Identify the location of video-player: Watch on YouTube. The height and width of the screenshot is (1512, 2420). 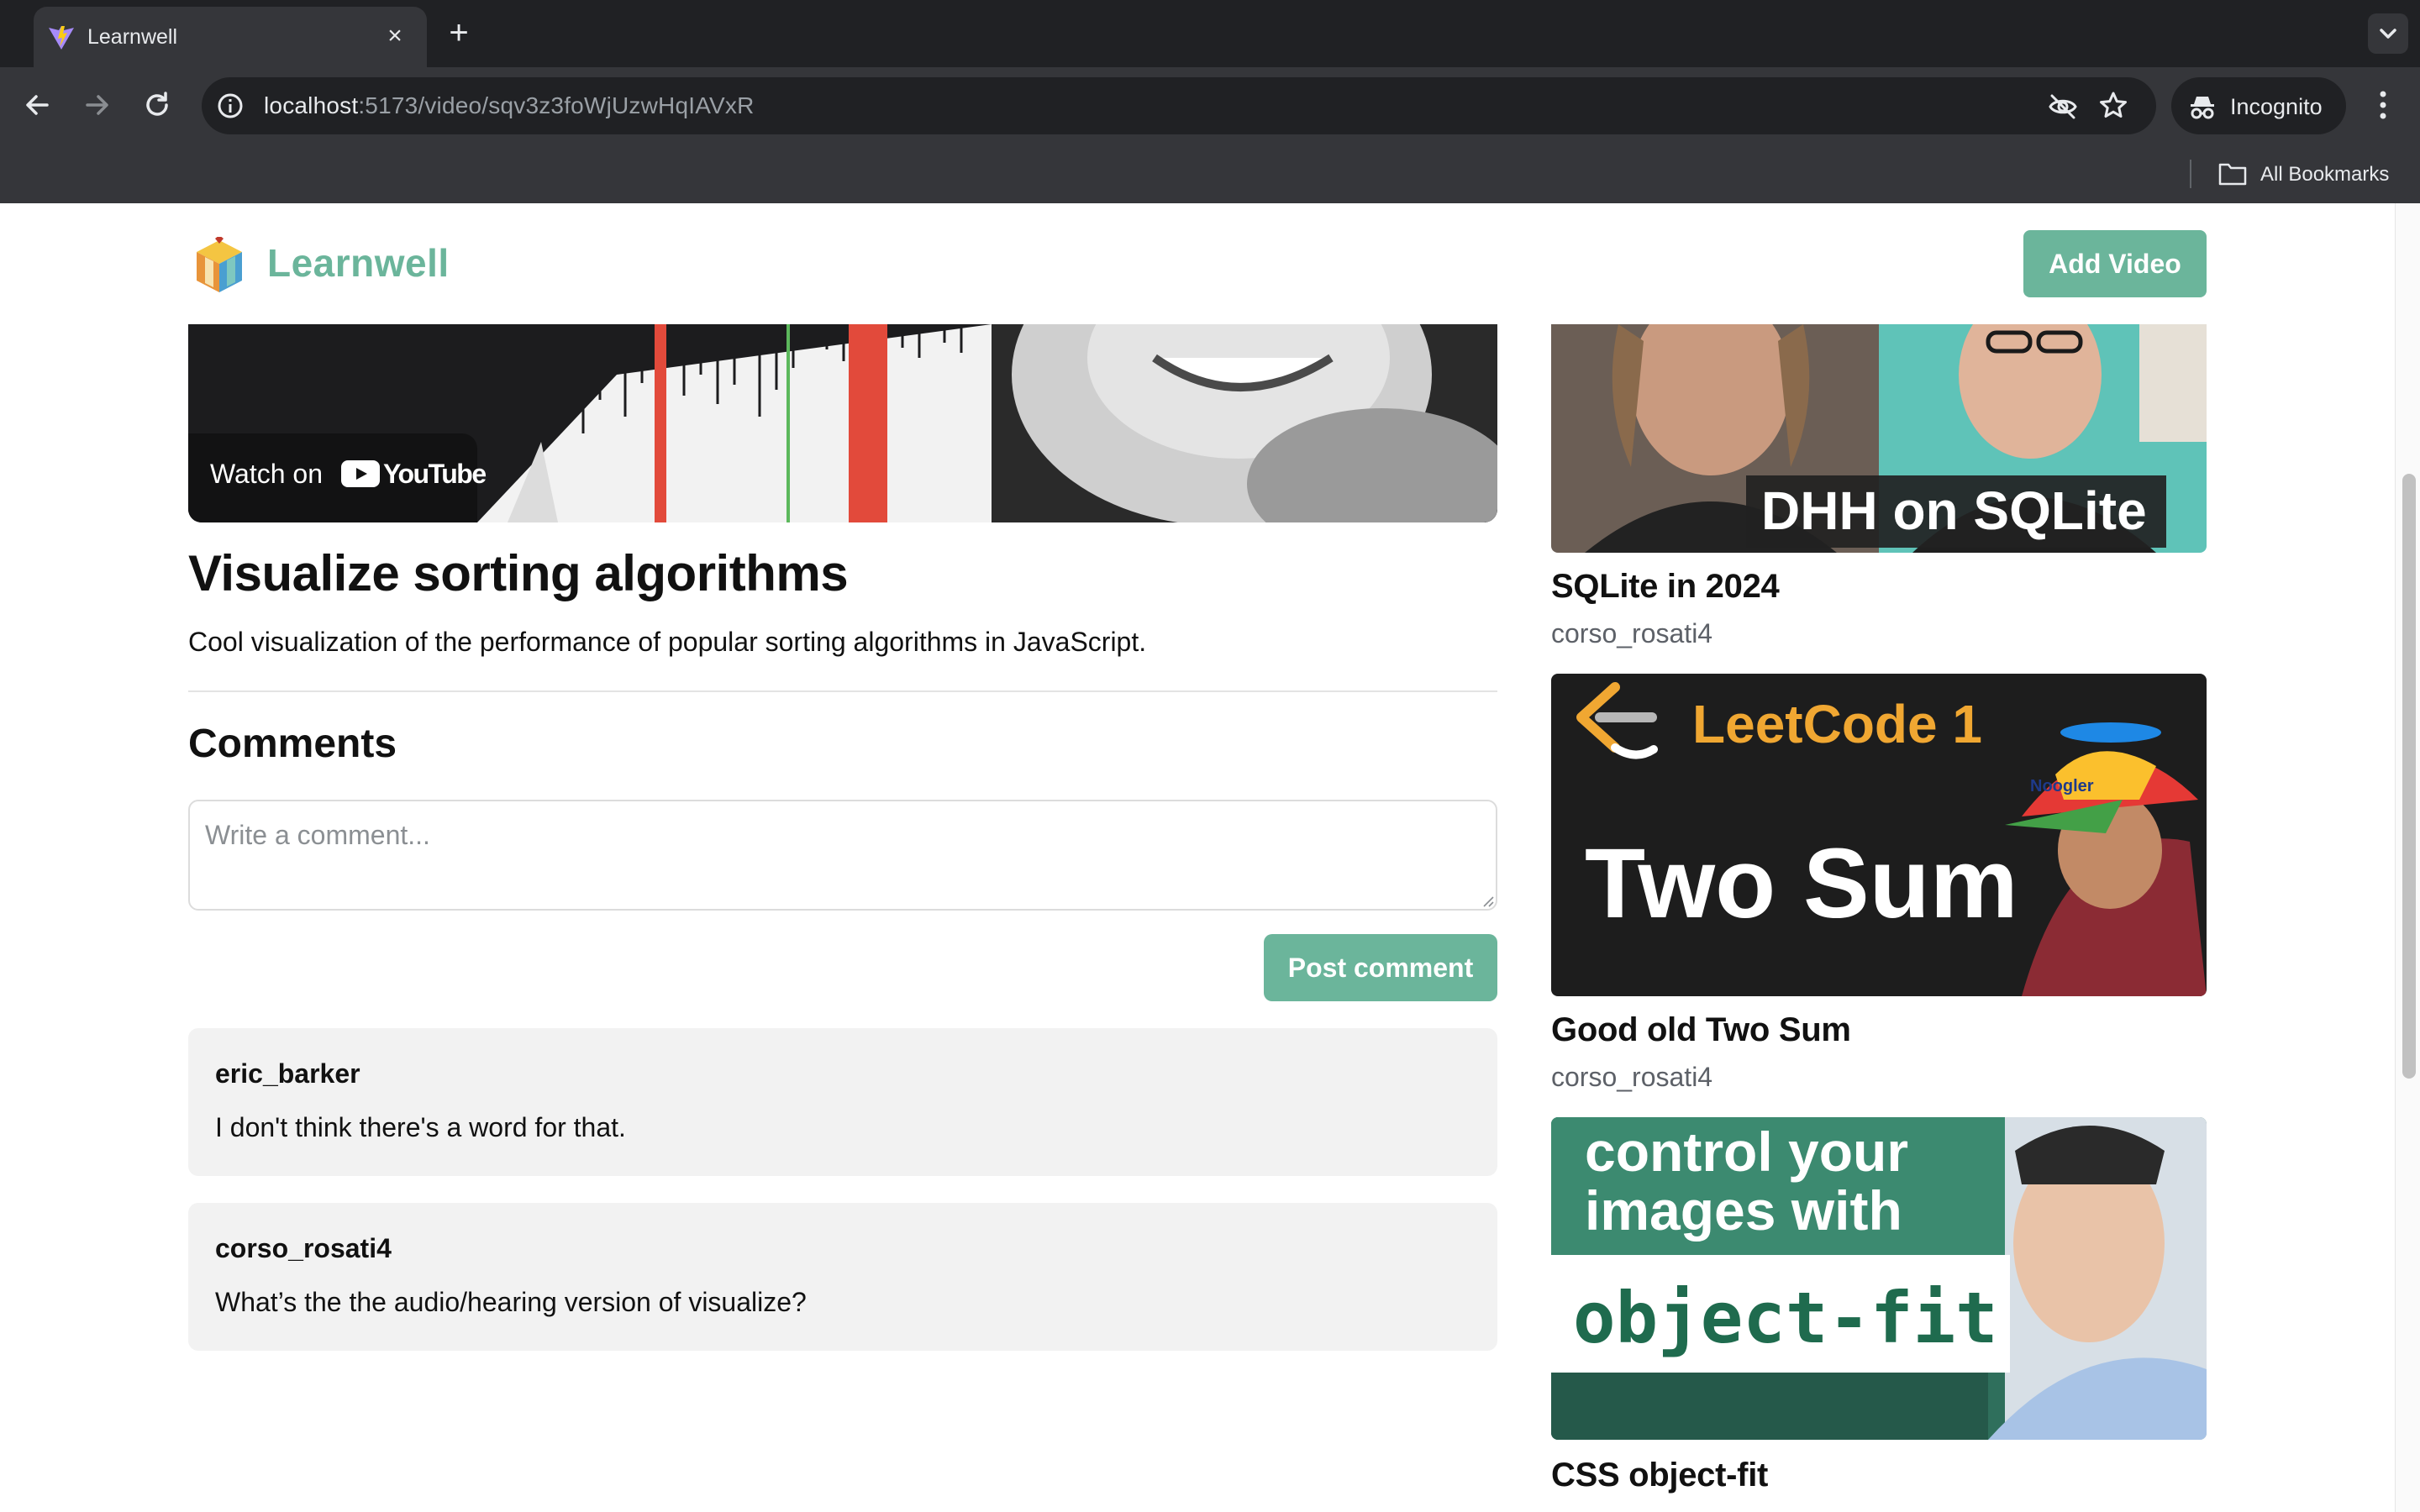
(842, 423).